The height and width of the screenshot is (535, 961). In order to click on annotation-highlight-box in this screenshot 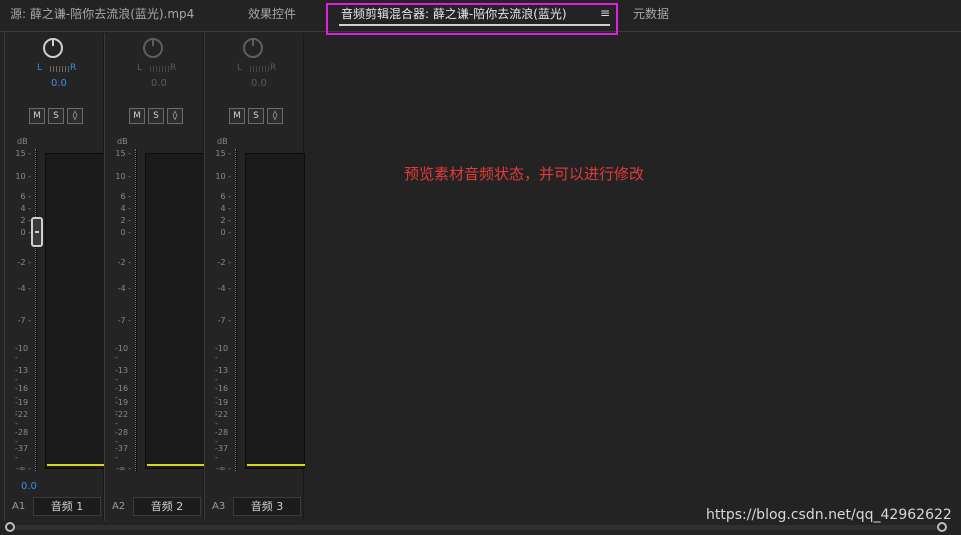, I will do `click(472, 19)`.